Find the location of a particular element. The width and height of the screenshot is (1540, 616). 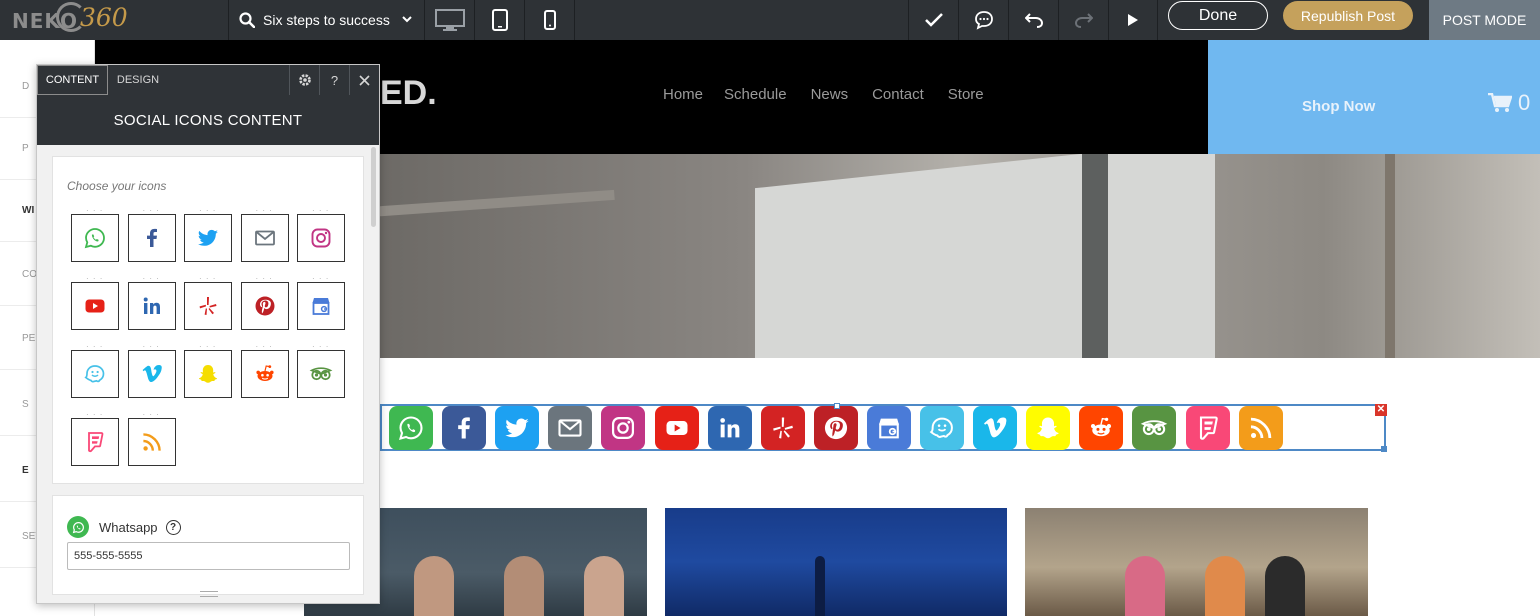

social-link-instagram is located at coordinates (623, 428).